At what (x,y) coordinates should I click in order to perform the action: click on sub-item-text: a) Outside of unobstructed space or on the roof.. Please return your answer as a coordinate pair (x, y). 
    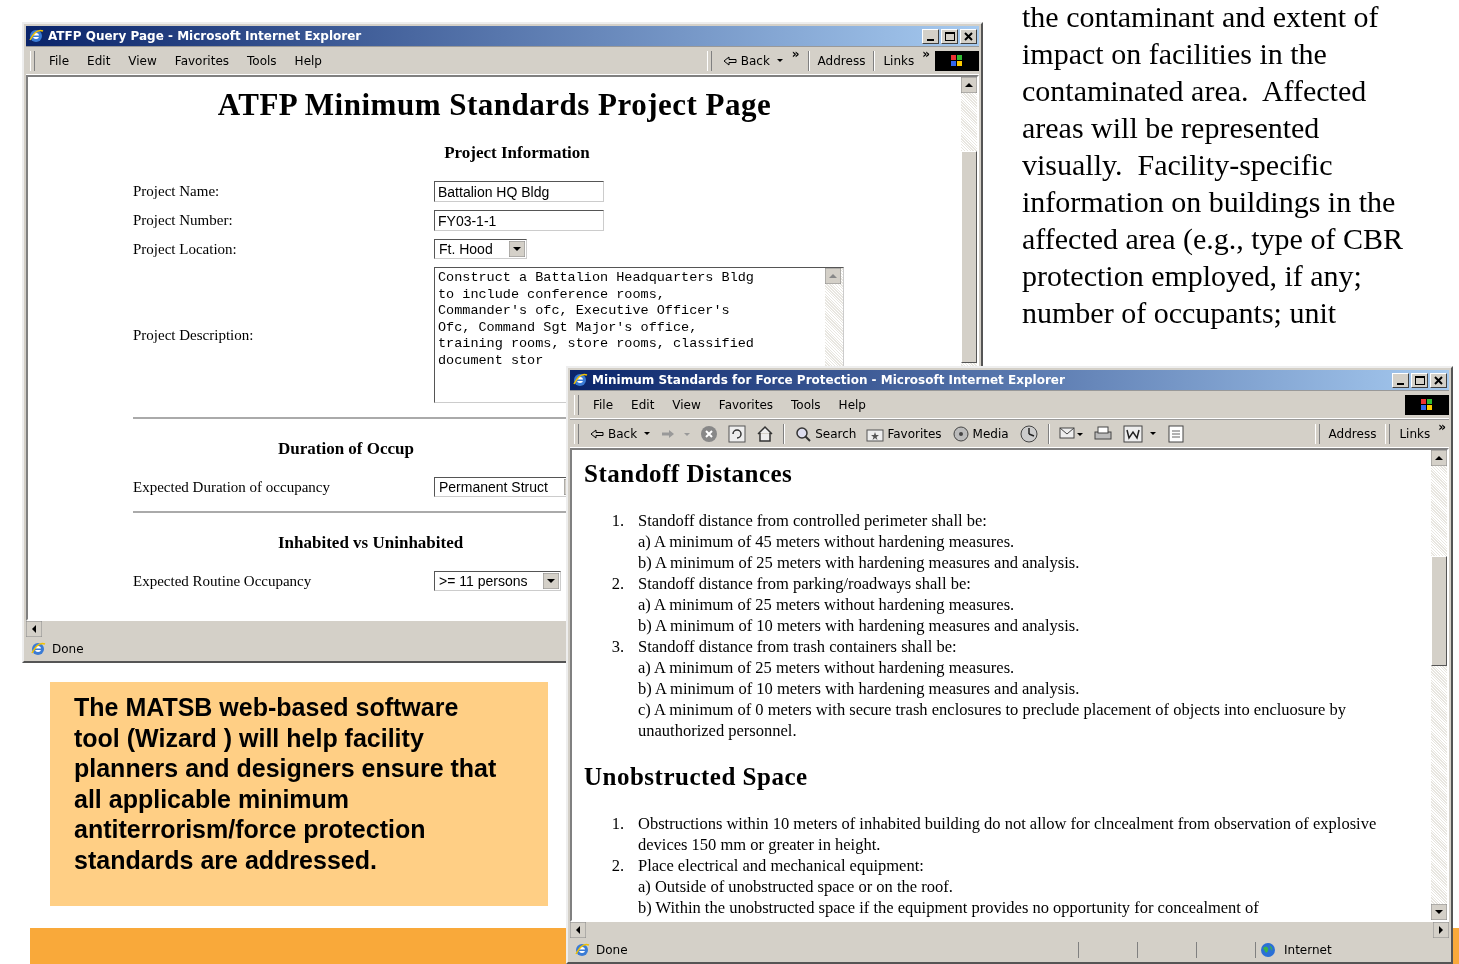
    Looking at the image, I should click on (796, 886).